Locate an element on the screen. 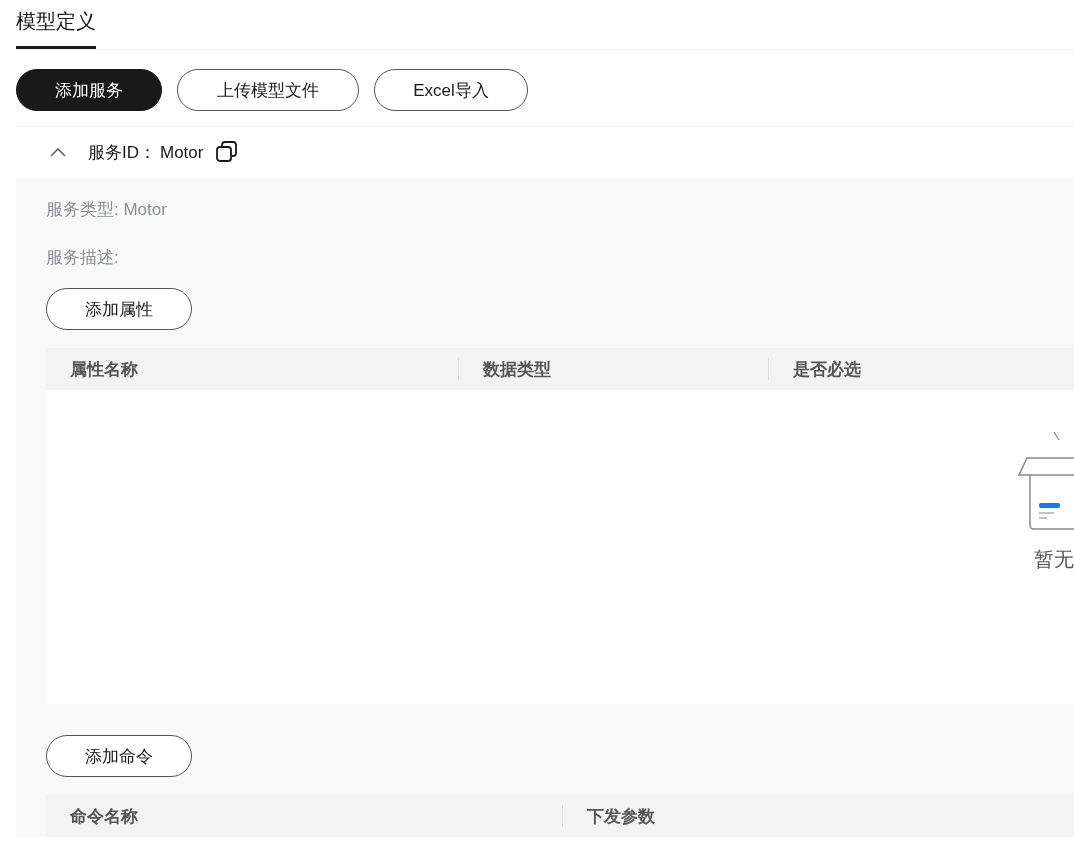 The height and width of the screenshot is (850, 1074). empty-text: 暂无 is located at coordinates (1054, 559).